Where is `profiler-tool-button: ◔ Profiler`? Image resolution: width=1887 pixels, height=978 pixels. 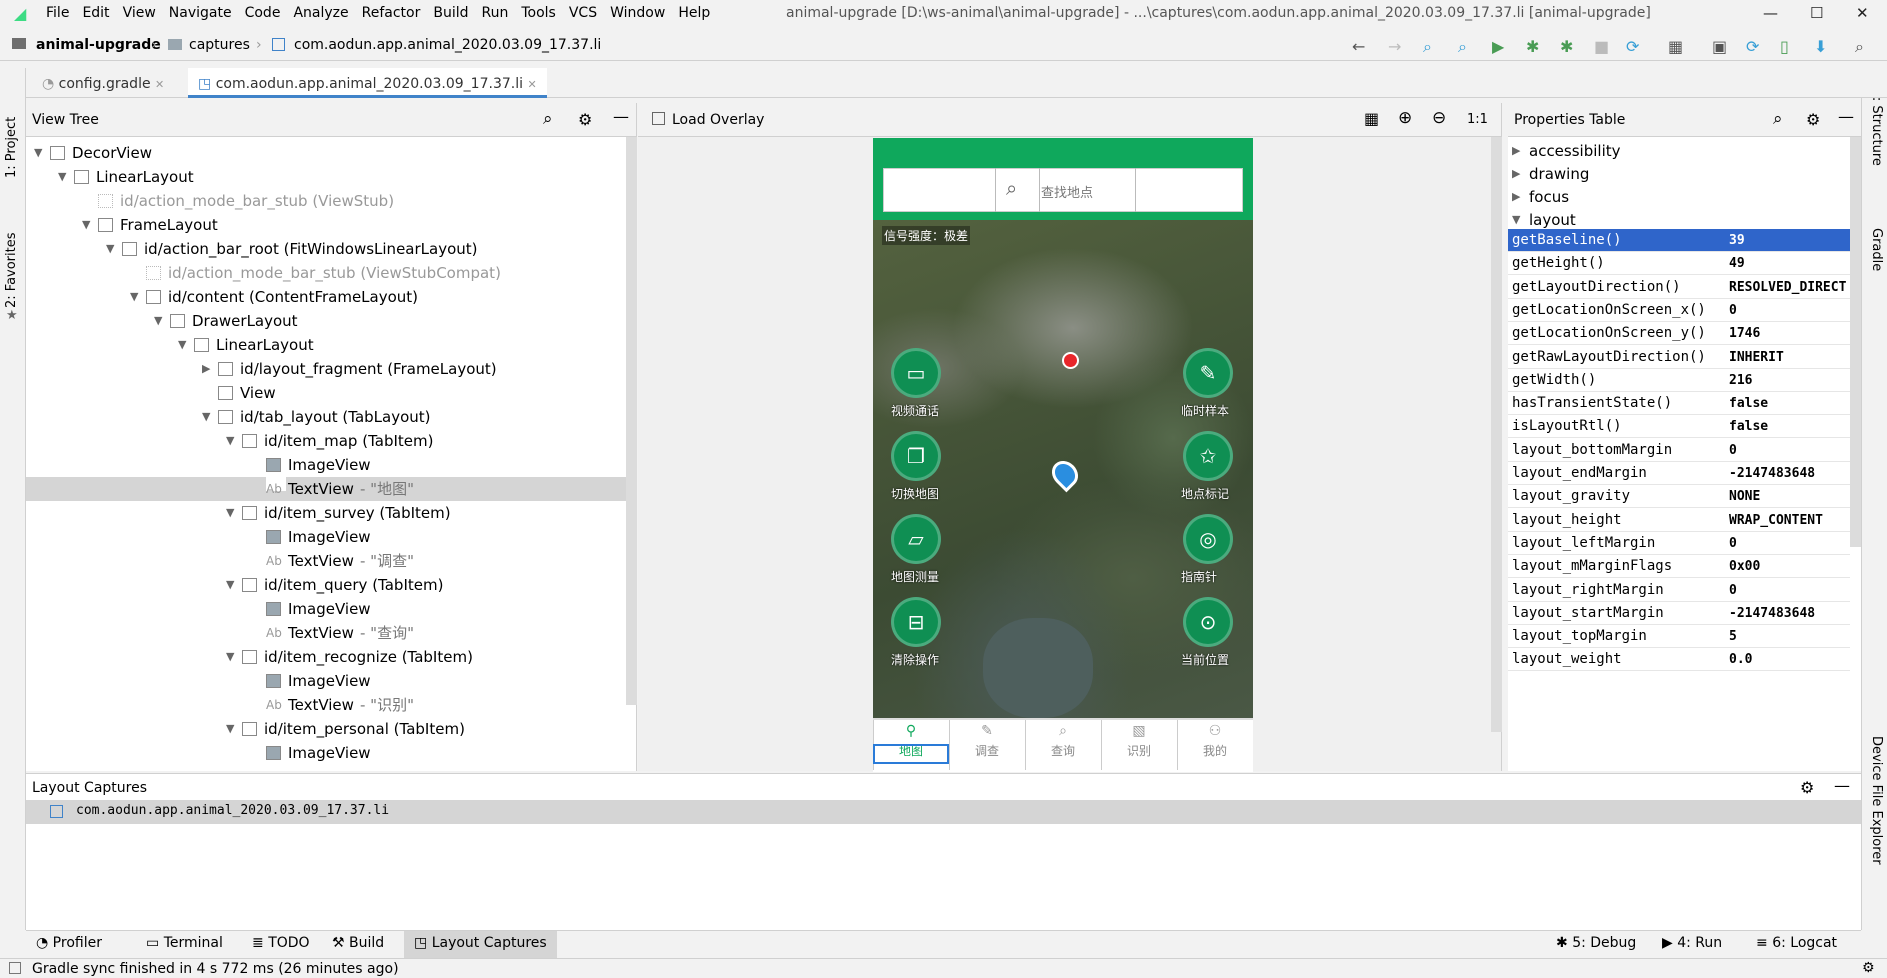
profiler-tool-button: ◔ Profiler is located at coordinates (69, 943).